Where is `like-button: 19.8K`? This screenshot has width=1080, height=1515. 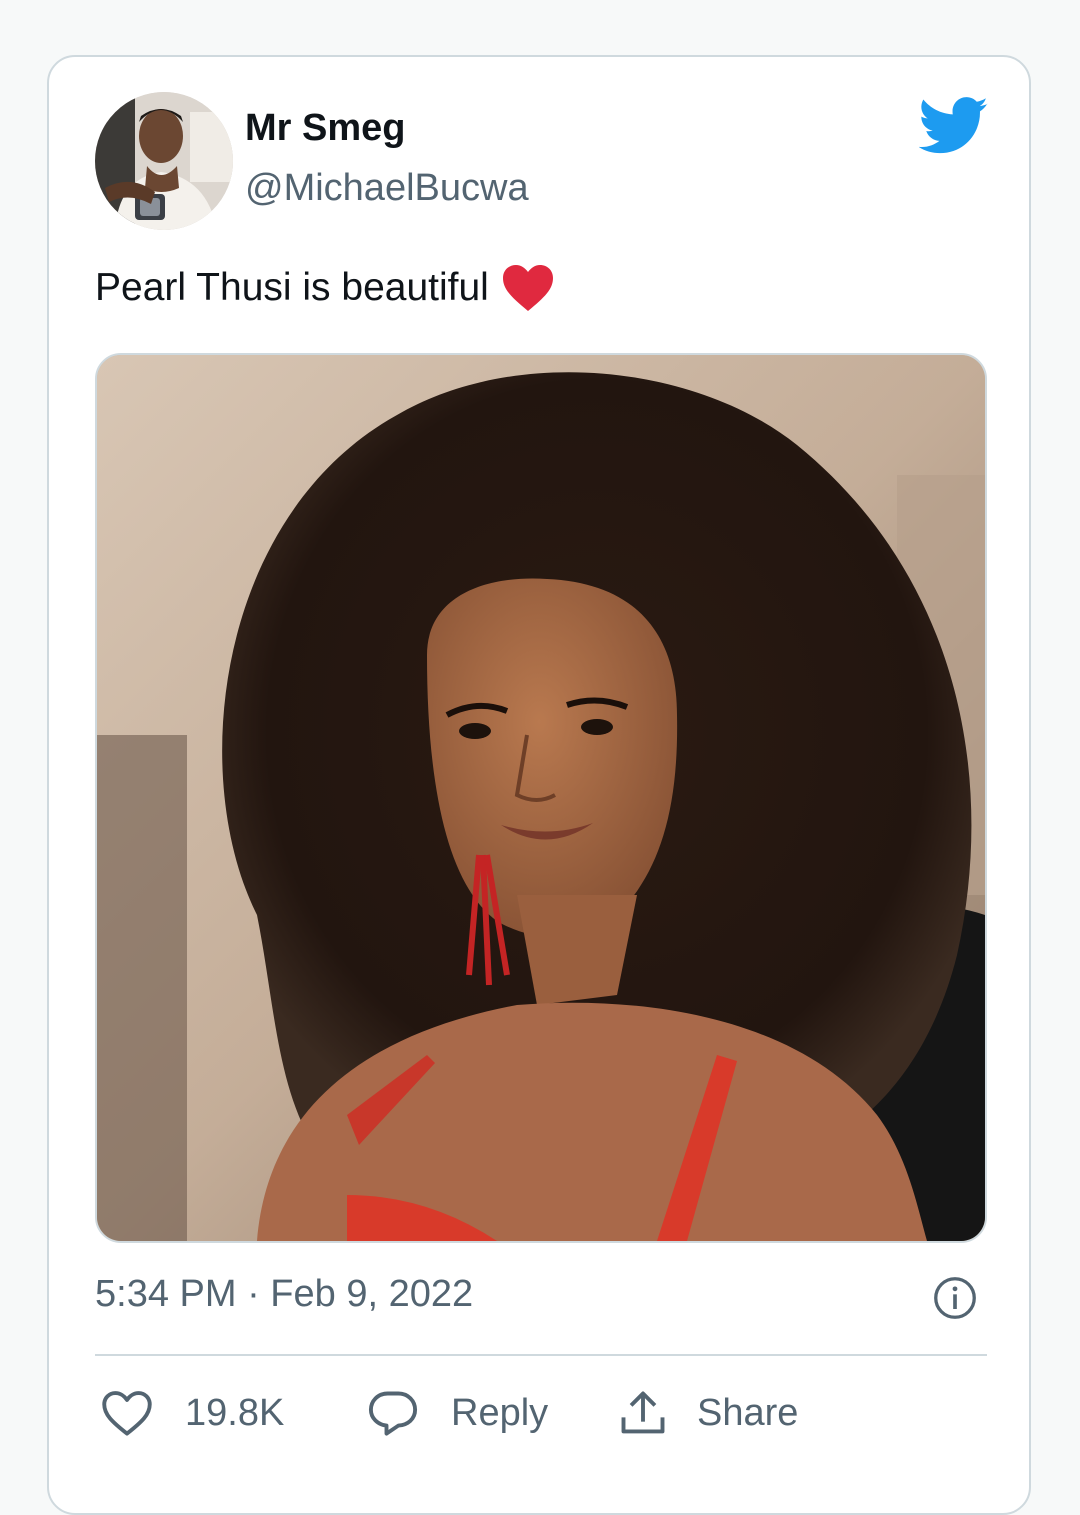 like-button: 19.8K is located at coordinates (192, 1413).